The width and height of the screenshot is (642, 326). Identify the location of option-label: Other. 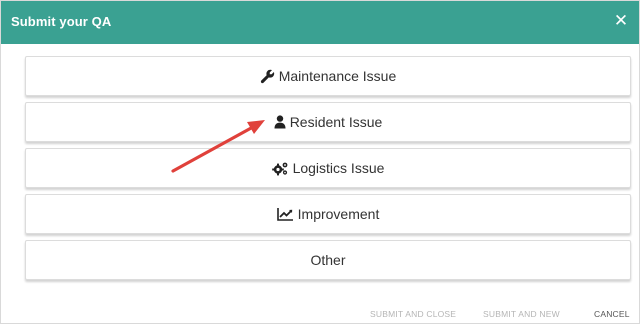
(328, 260).